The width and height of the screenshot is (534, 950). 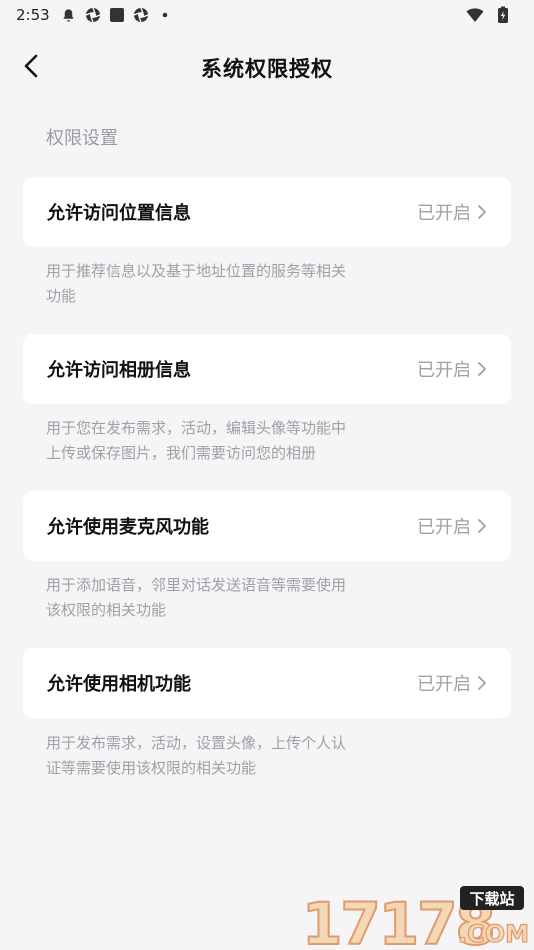 What do you see at coordinates (119, 213) in the screenshot?
I see `permission-title: 允许访问位置信息` at bounding box center [119, 213].